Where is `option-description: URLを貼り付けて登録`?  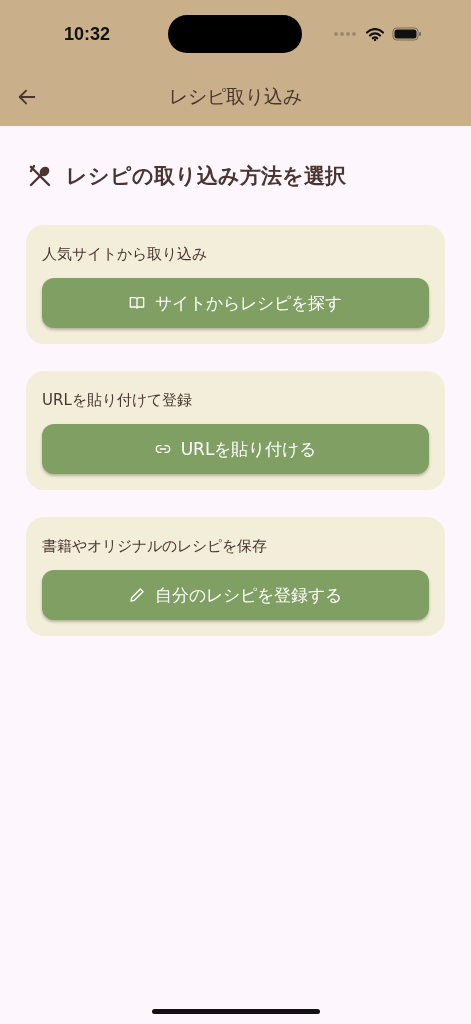
option-description: URLを貼り付けて登録 is located at coordinates (117, 400).